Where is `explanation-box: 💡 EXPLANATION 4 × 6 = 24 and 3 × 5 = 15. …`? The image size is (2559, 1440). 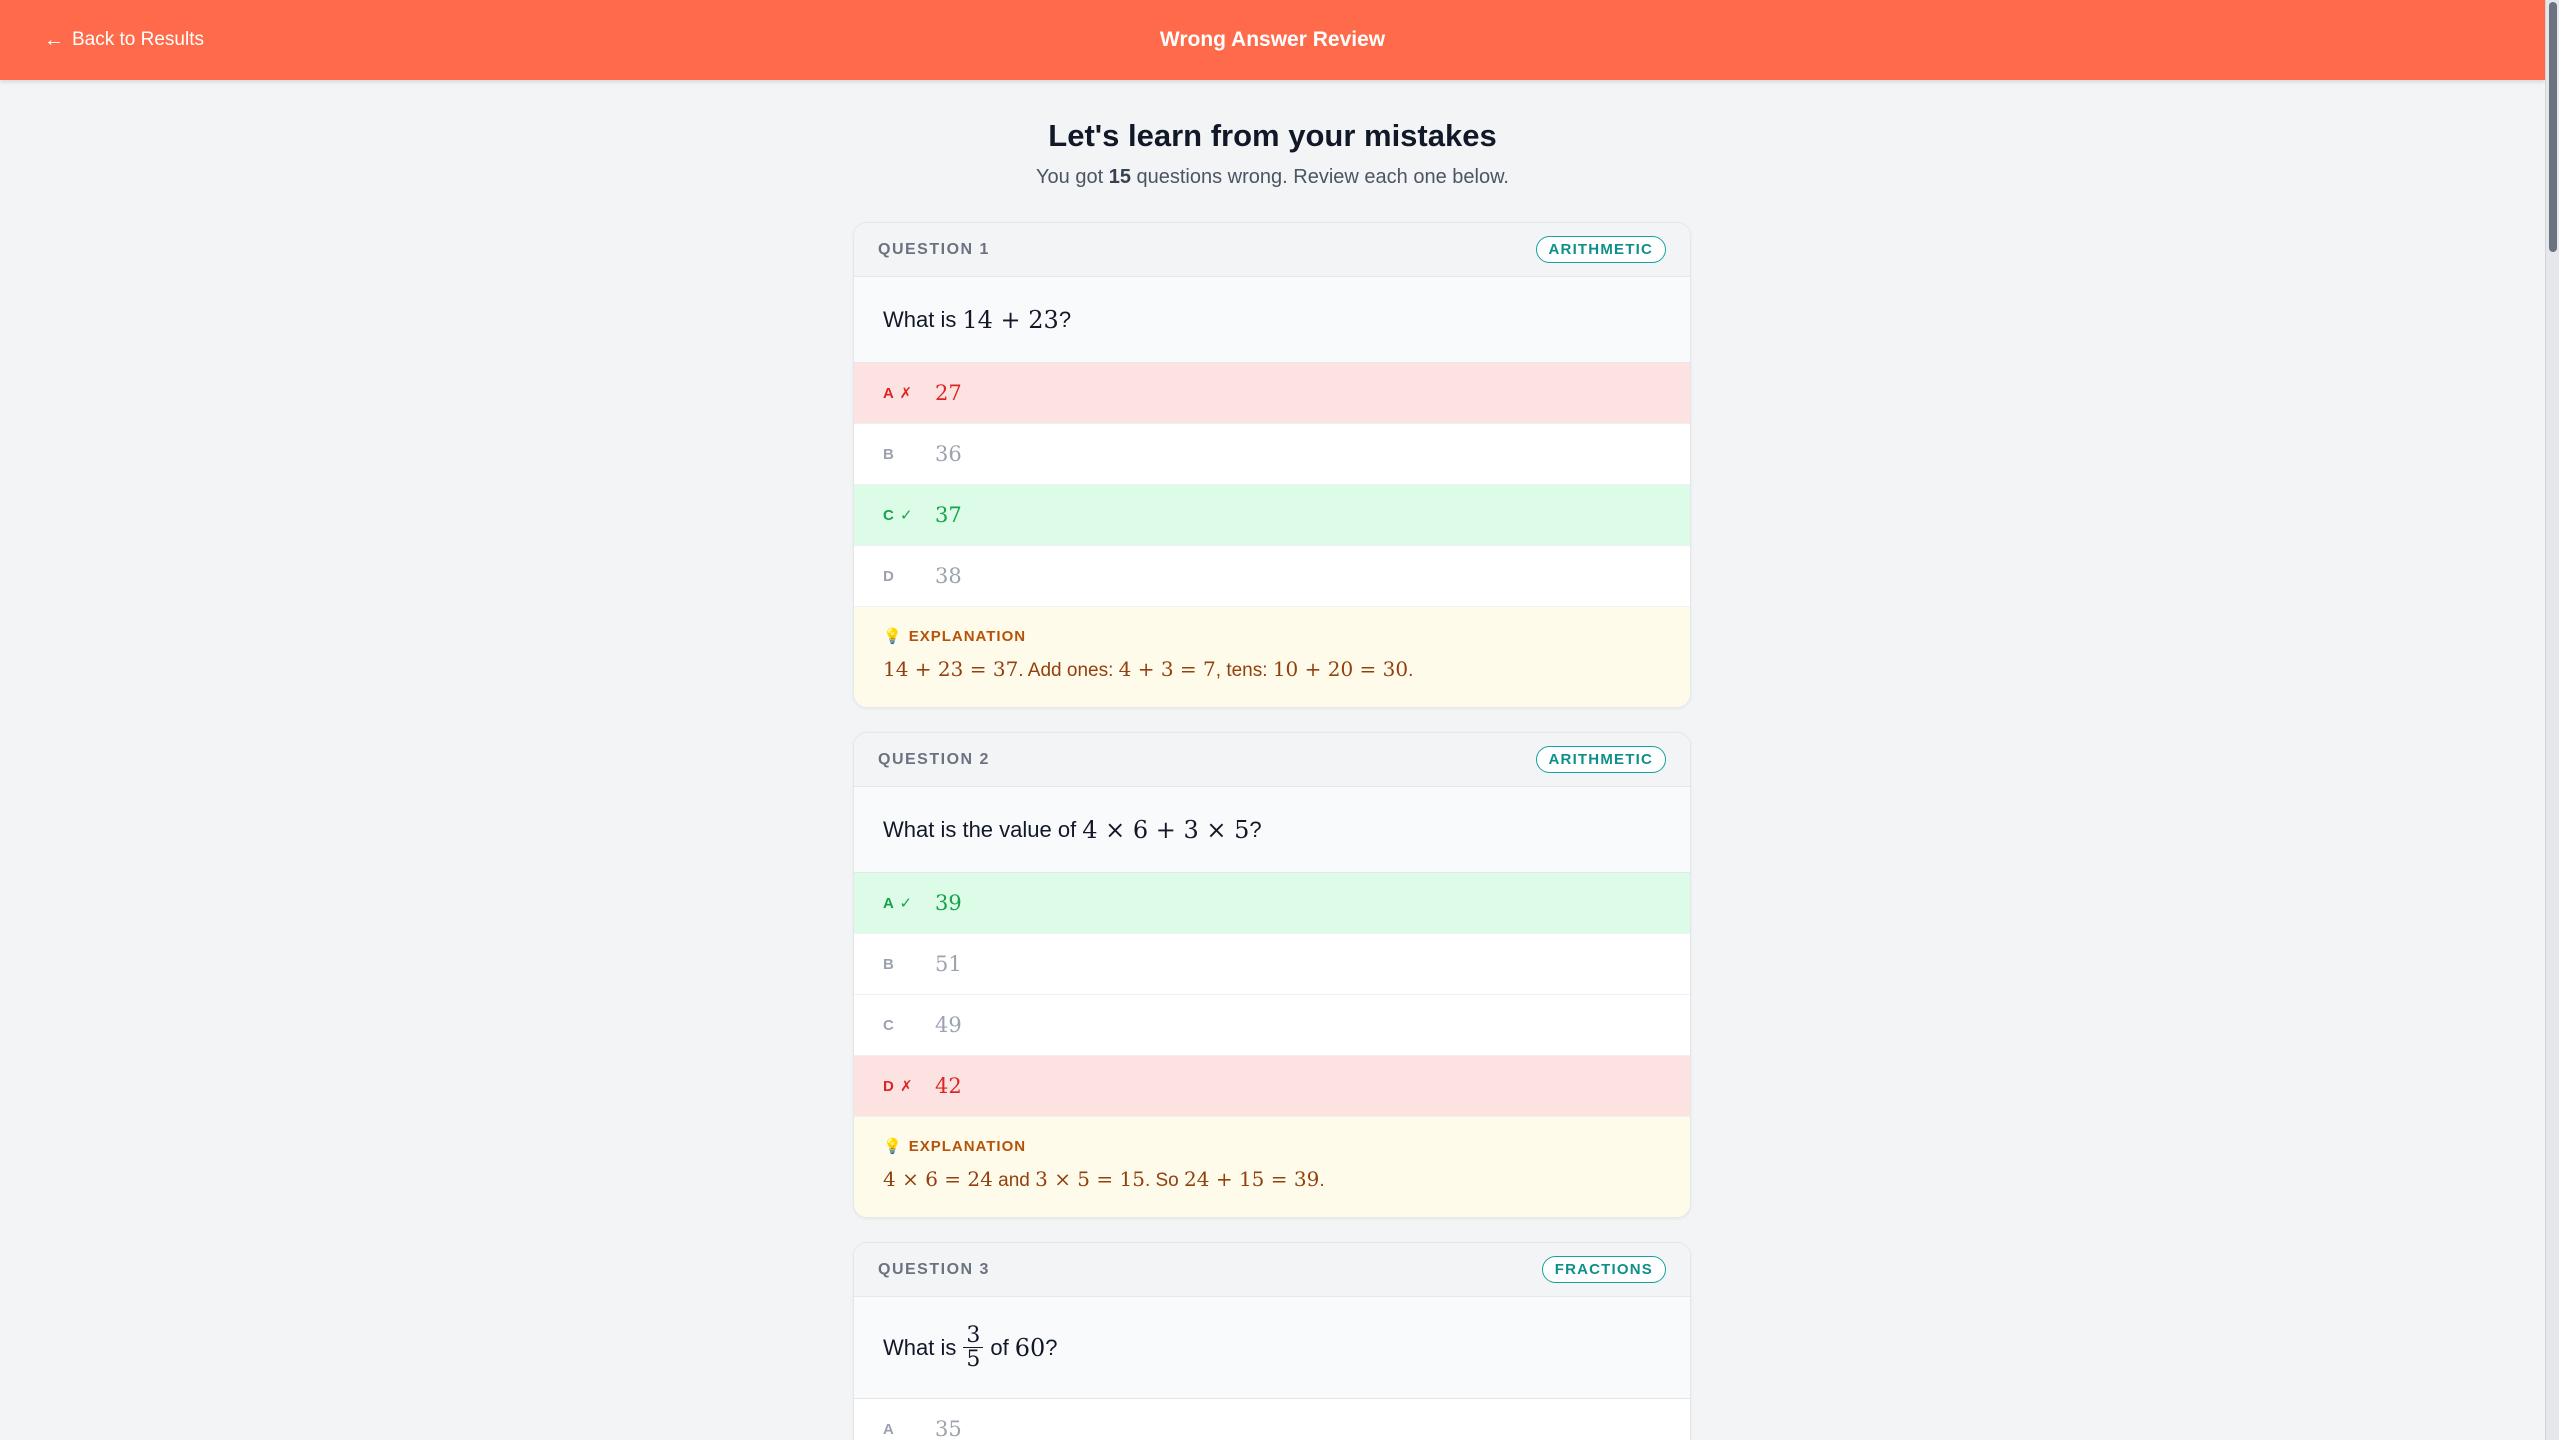 explanation-box: 💡 EXPLANATION 4 × 6 = 24 and 3 × 5 = 15. … is located at coordinates (1272, 1167).